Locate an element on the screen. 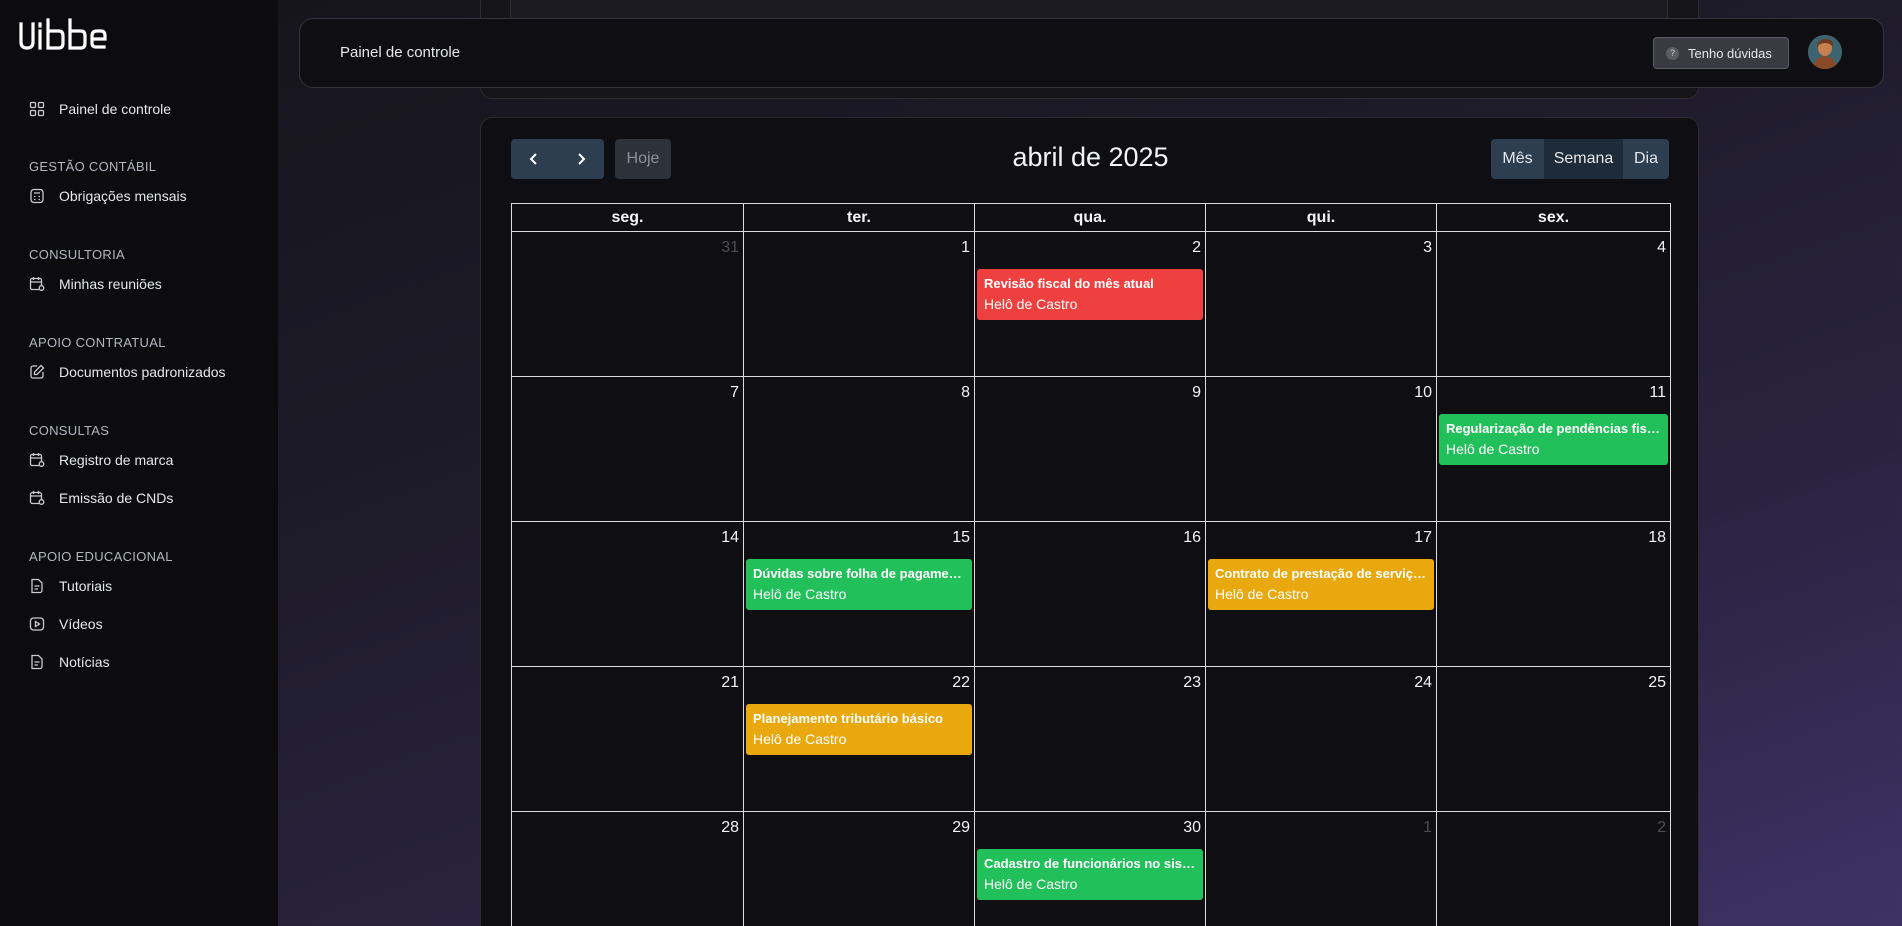  day-cell: 24 is located at coordinates (1321, 739).